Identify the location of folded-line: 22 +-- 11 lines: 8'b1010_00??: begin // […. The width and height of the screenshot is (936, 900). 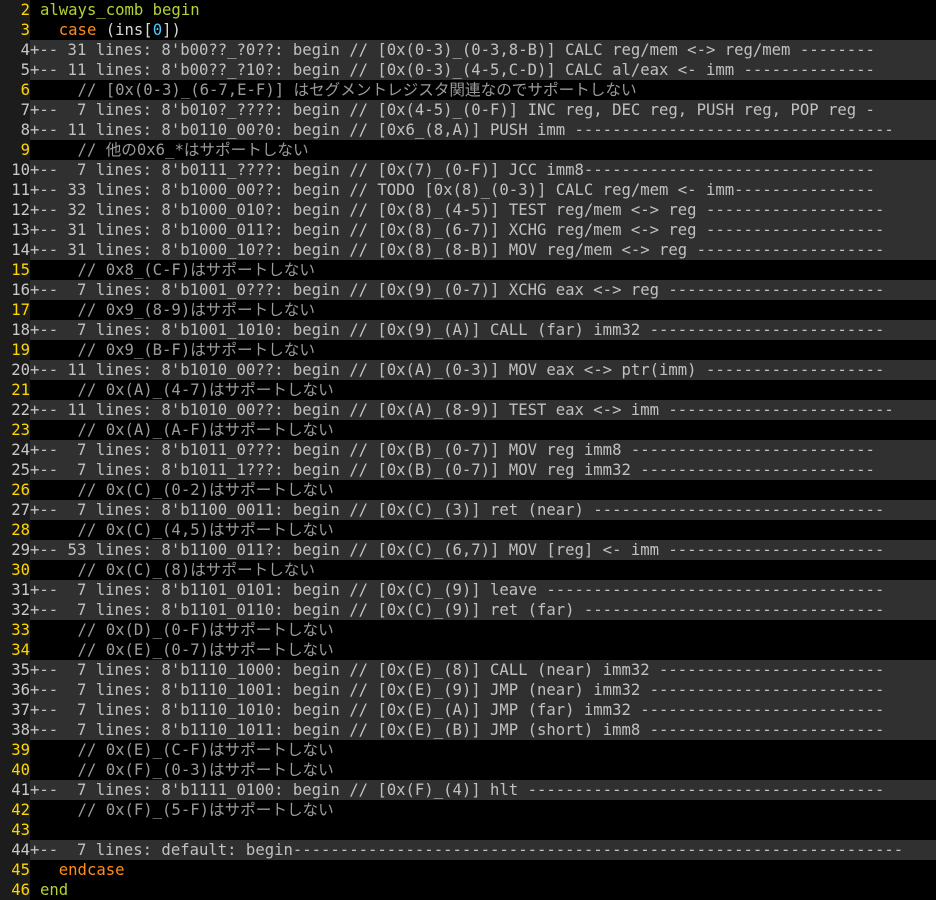
(468, 410).